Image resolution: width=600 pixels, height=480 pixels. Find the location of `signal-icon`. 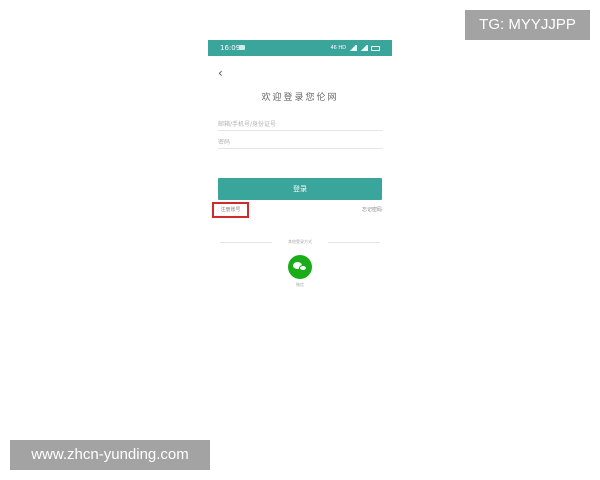

signal-icon is located at coordinates (353, 48).